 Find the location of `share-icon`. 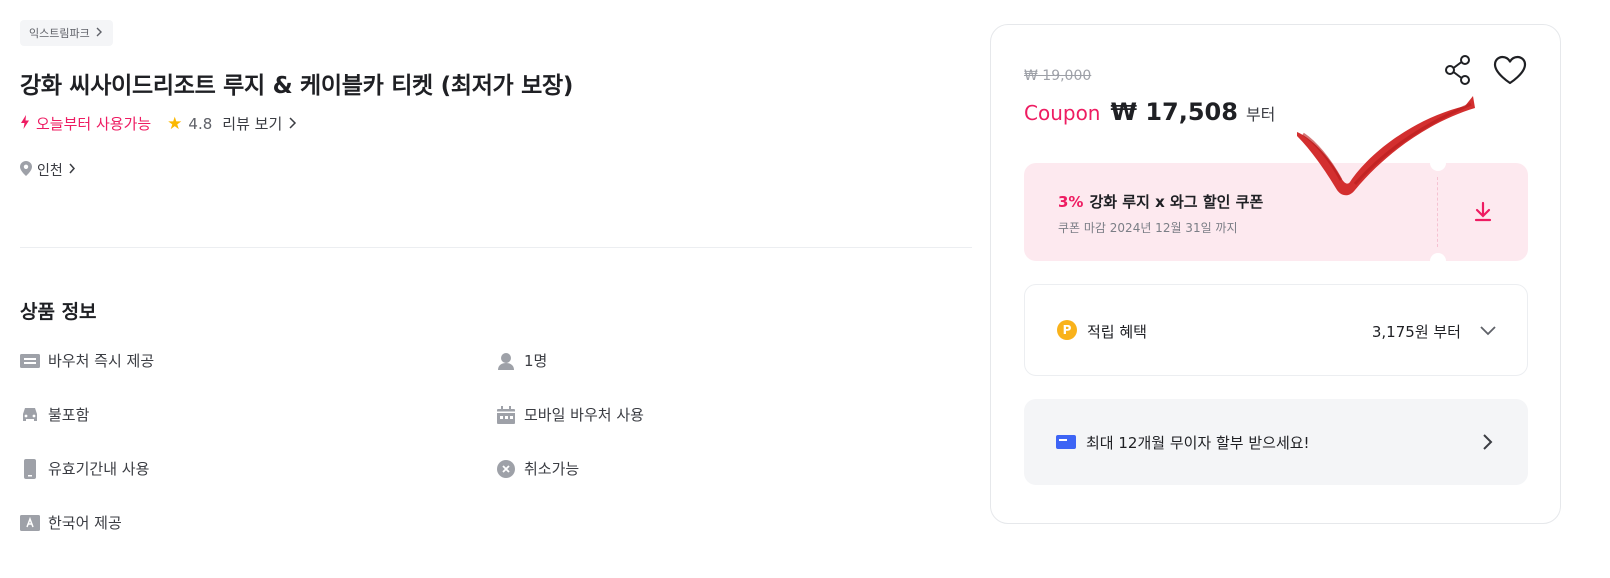

share-icon is located at coordinates (1458, 70).